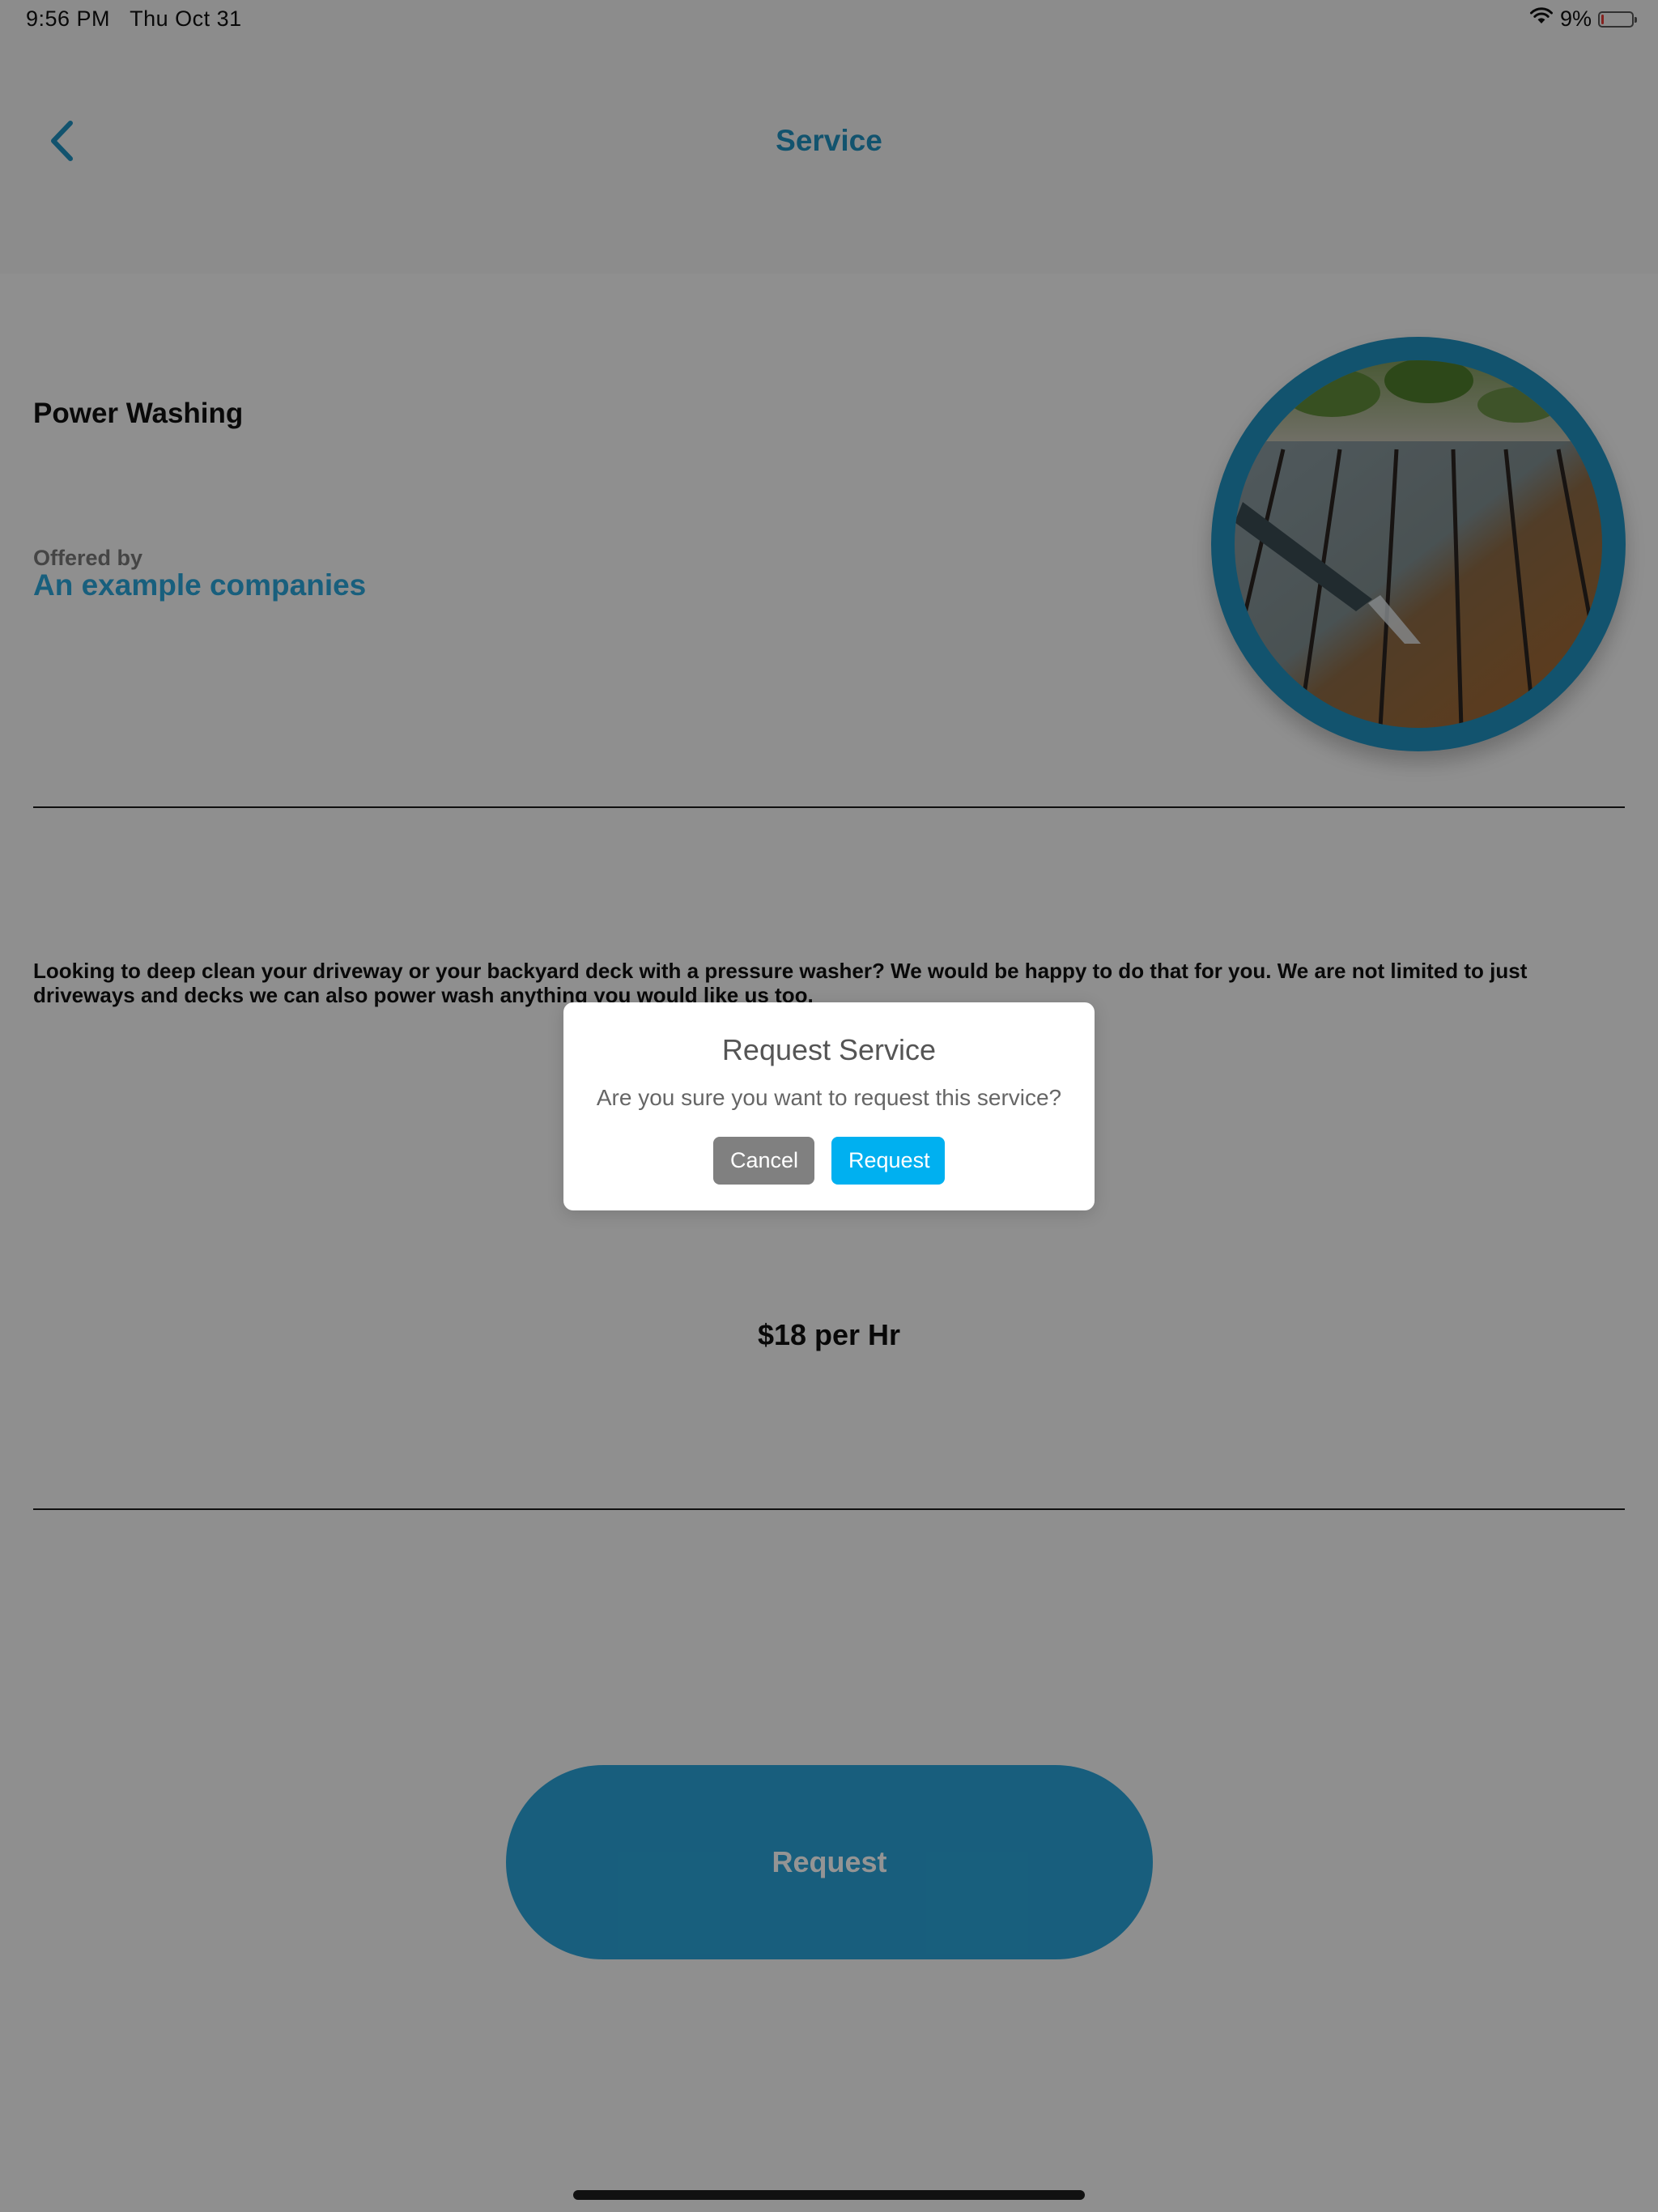 The image size is (1658, 2212). Describe the element at coordinates (888, 1161) in the screenshot. I see `confirm-request-button: Request` at that location.